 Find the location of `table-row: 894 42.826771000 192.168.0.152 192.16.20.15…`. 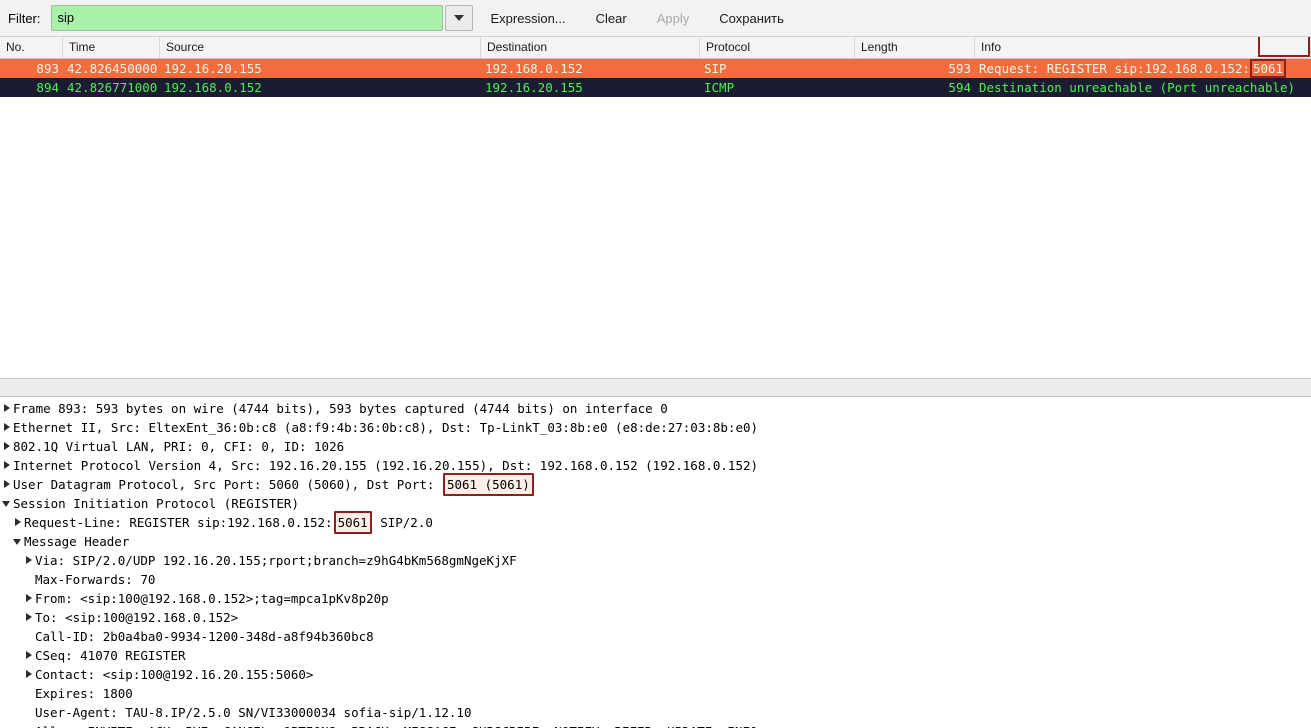

table-row: 894 42.826771000 192.168.0.152 192.16.20.15… is located at coordinates (655, 87).